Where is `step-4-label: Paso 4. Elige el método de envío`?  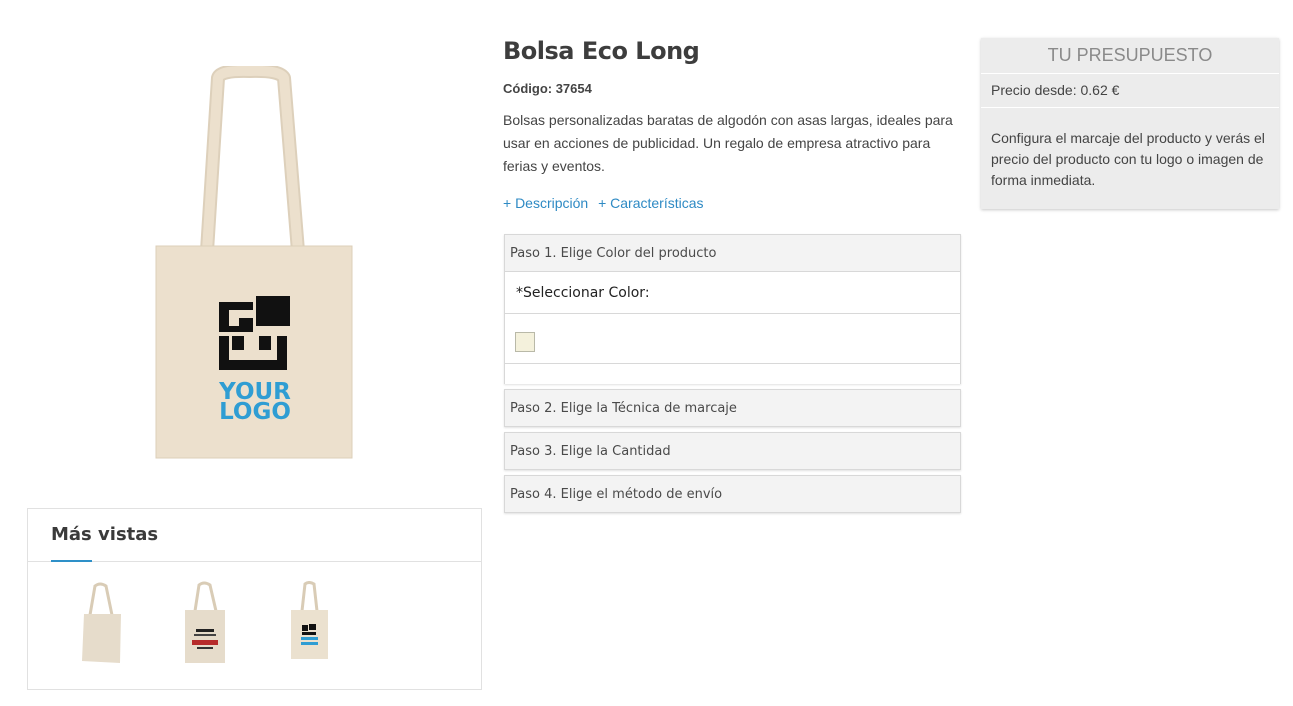
step-4-label: Paso 4. Elige el método de envío is located at coordinates (616, 494).